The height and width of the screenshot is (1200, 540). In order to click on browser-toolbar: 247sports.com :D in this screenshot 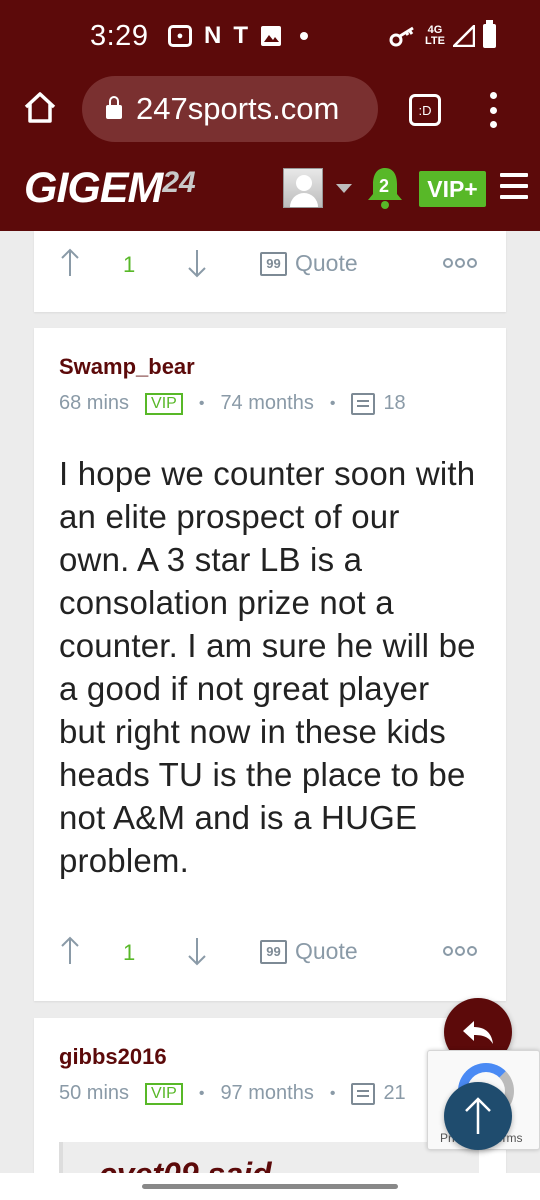, I will do `click(270, 109)`.